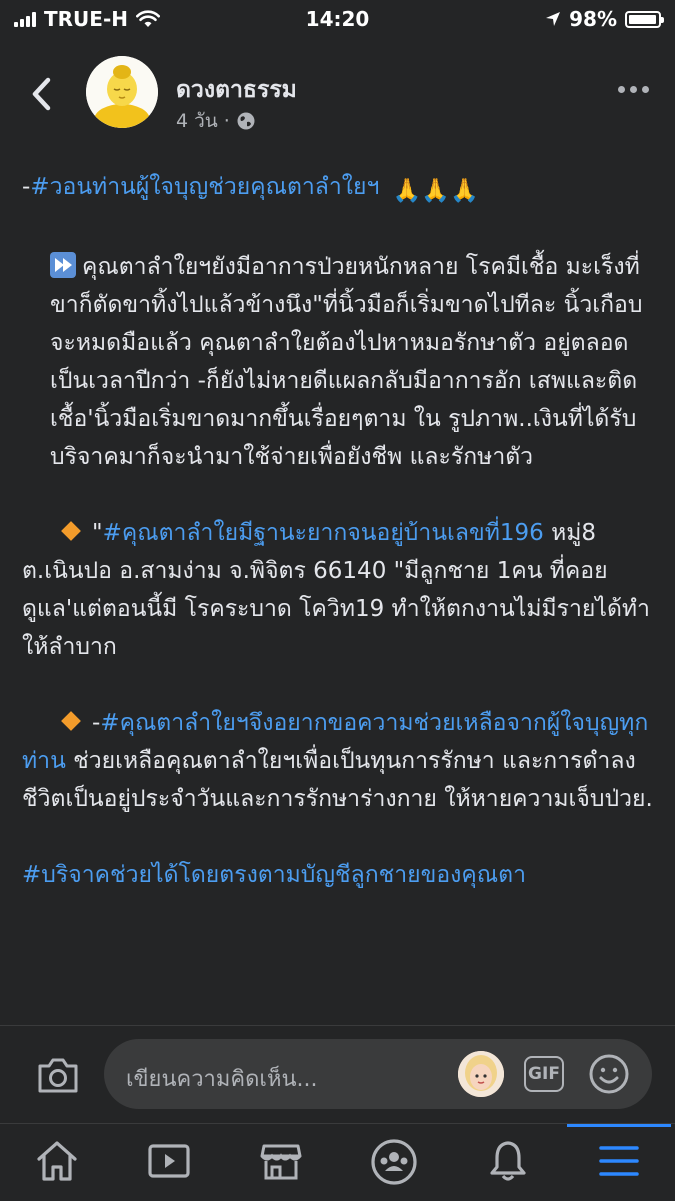 This screenshot has height=1201, width=675. What do you see at coordinates (609, 1074) in the screenshot?
I see `smiley-icon` at bounding box center [609, 1074].